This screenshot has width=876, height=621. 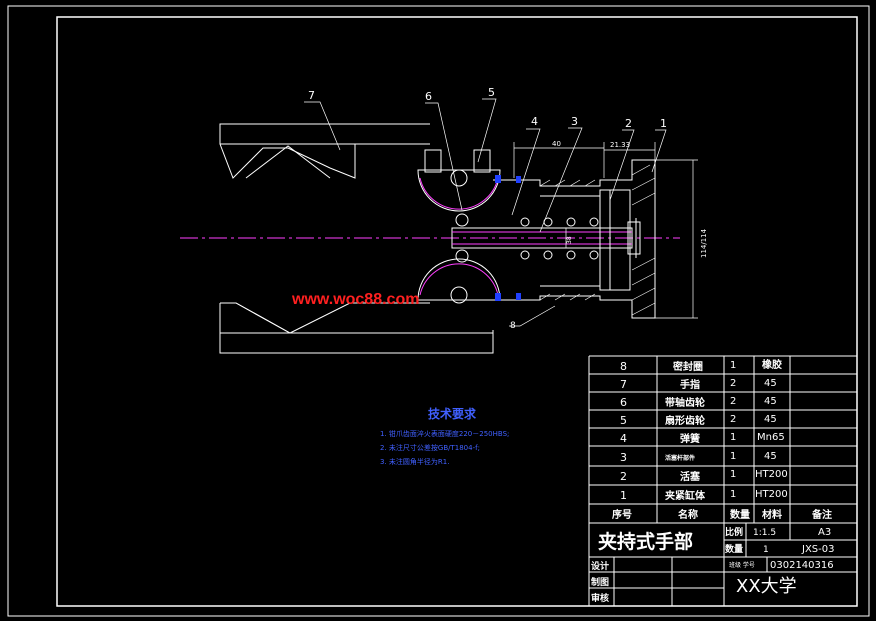 I want to click on row-2-material: 45, so click(x=770, y=383).